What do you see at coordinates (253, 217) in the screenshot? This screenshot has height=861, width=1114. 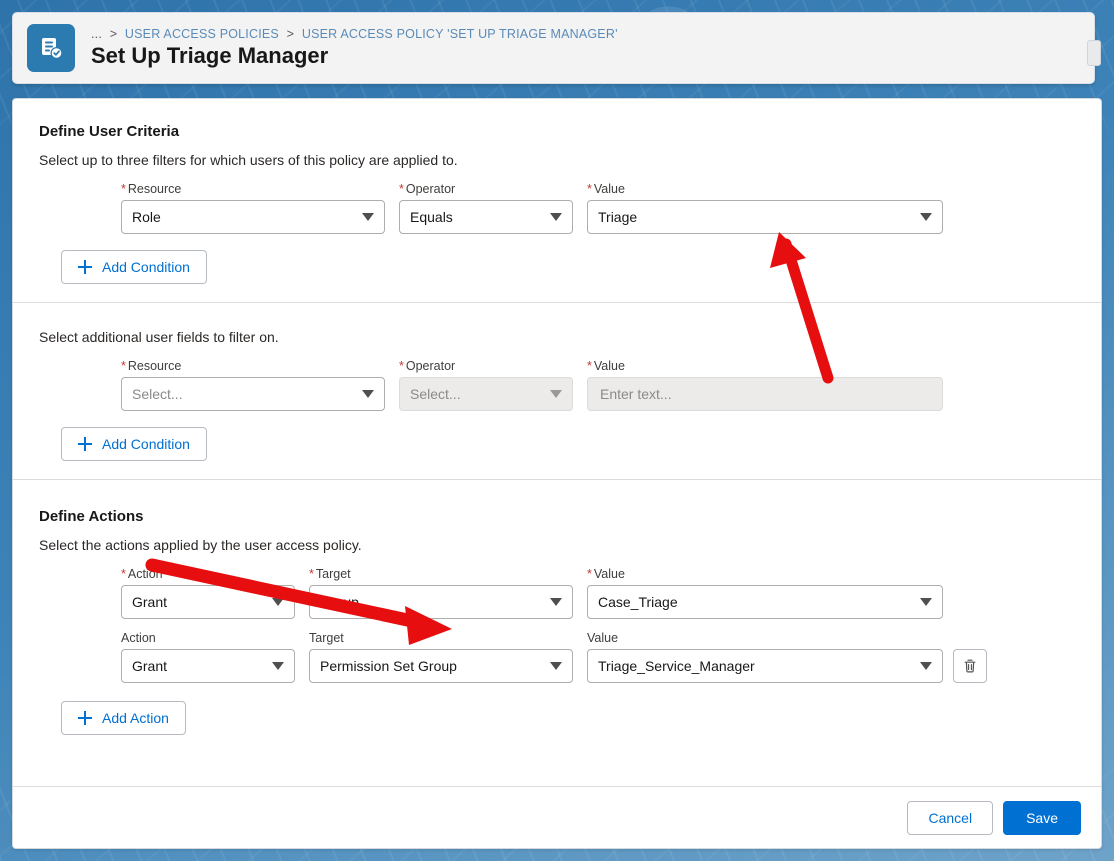 I see `resource-select: Role` at bounding box center [253, 217].